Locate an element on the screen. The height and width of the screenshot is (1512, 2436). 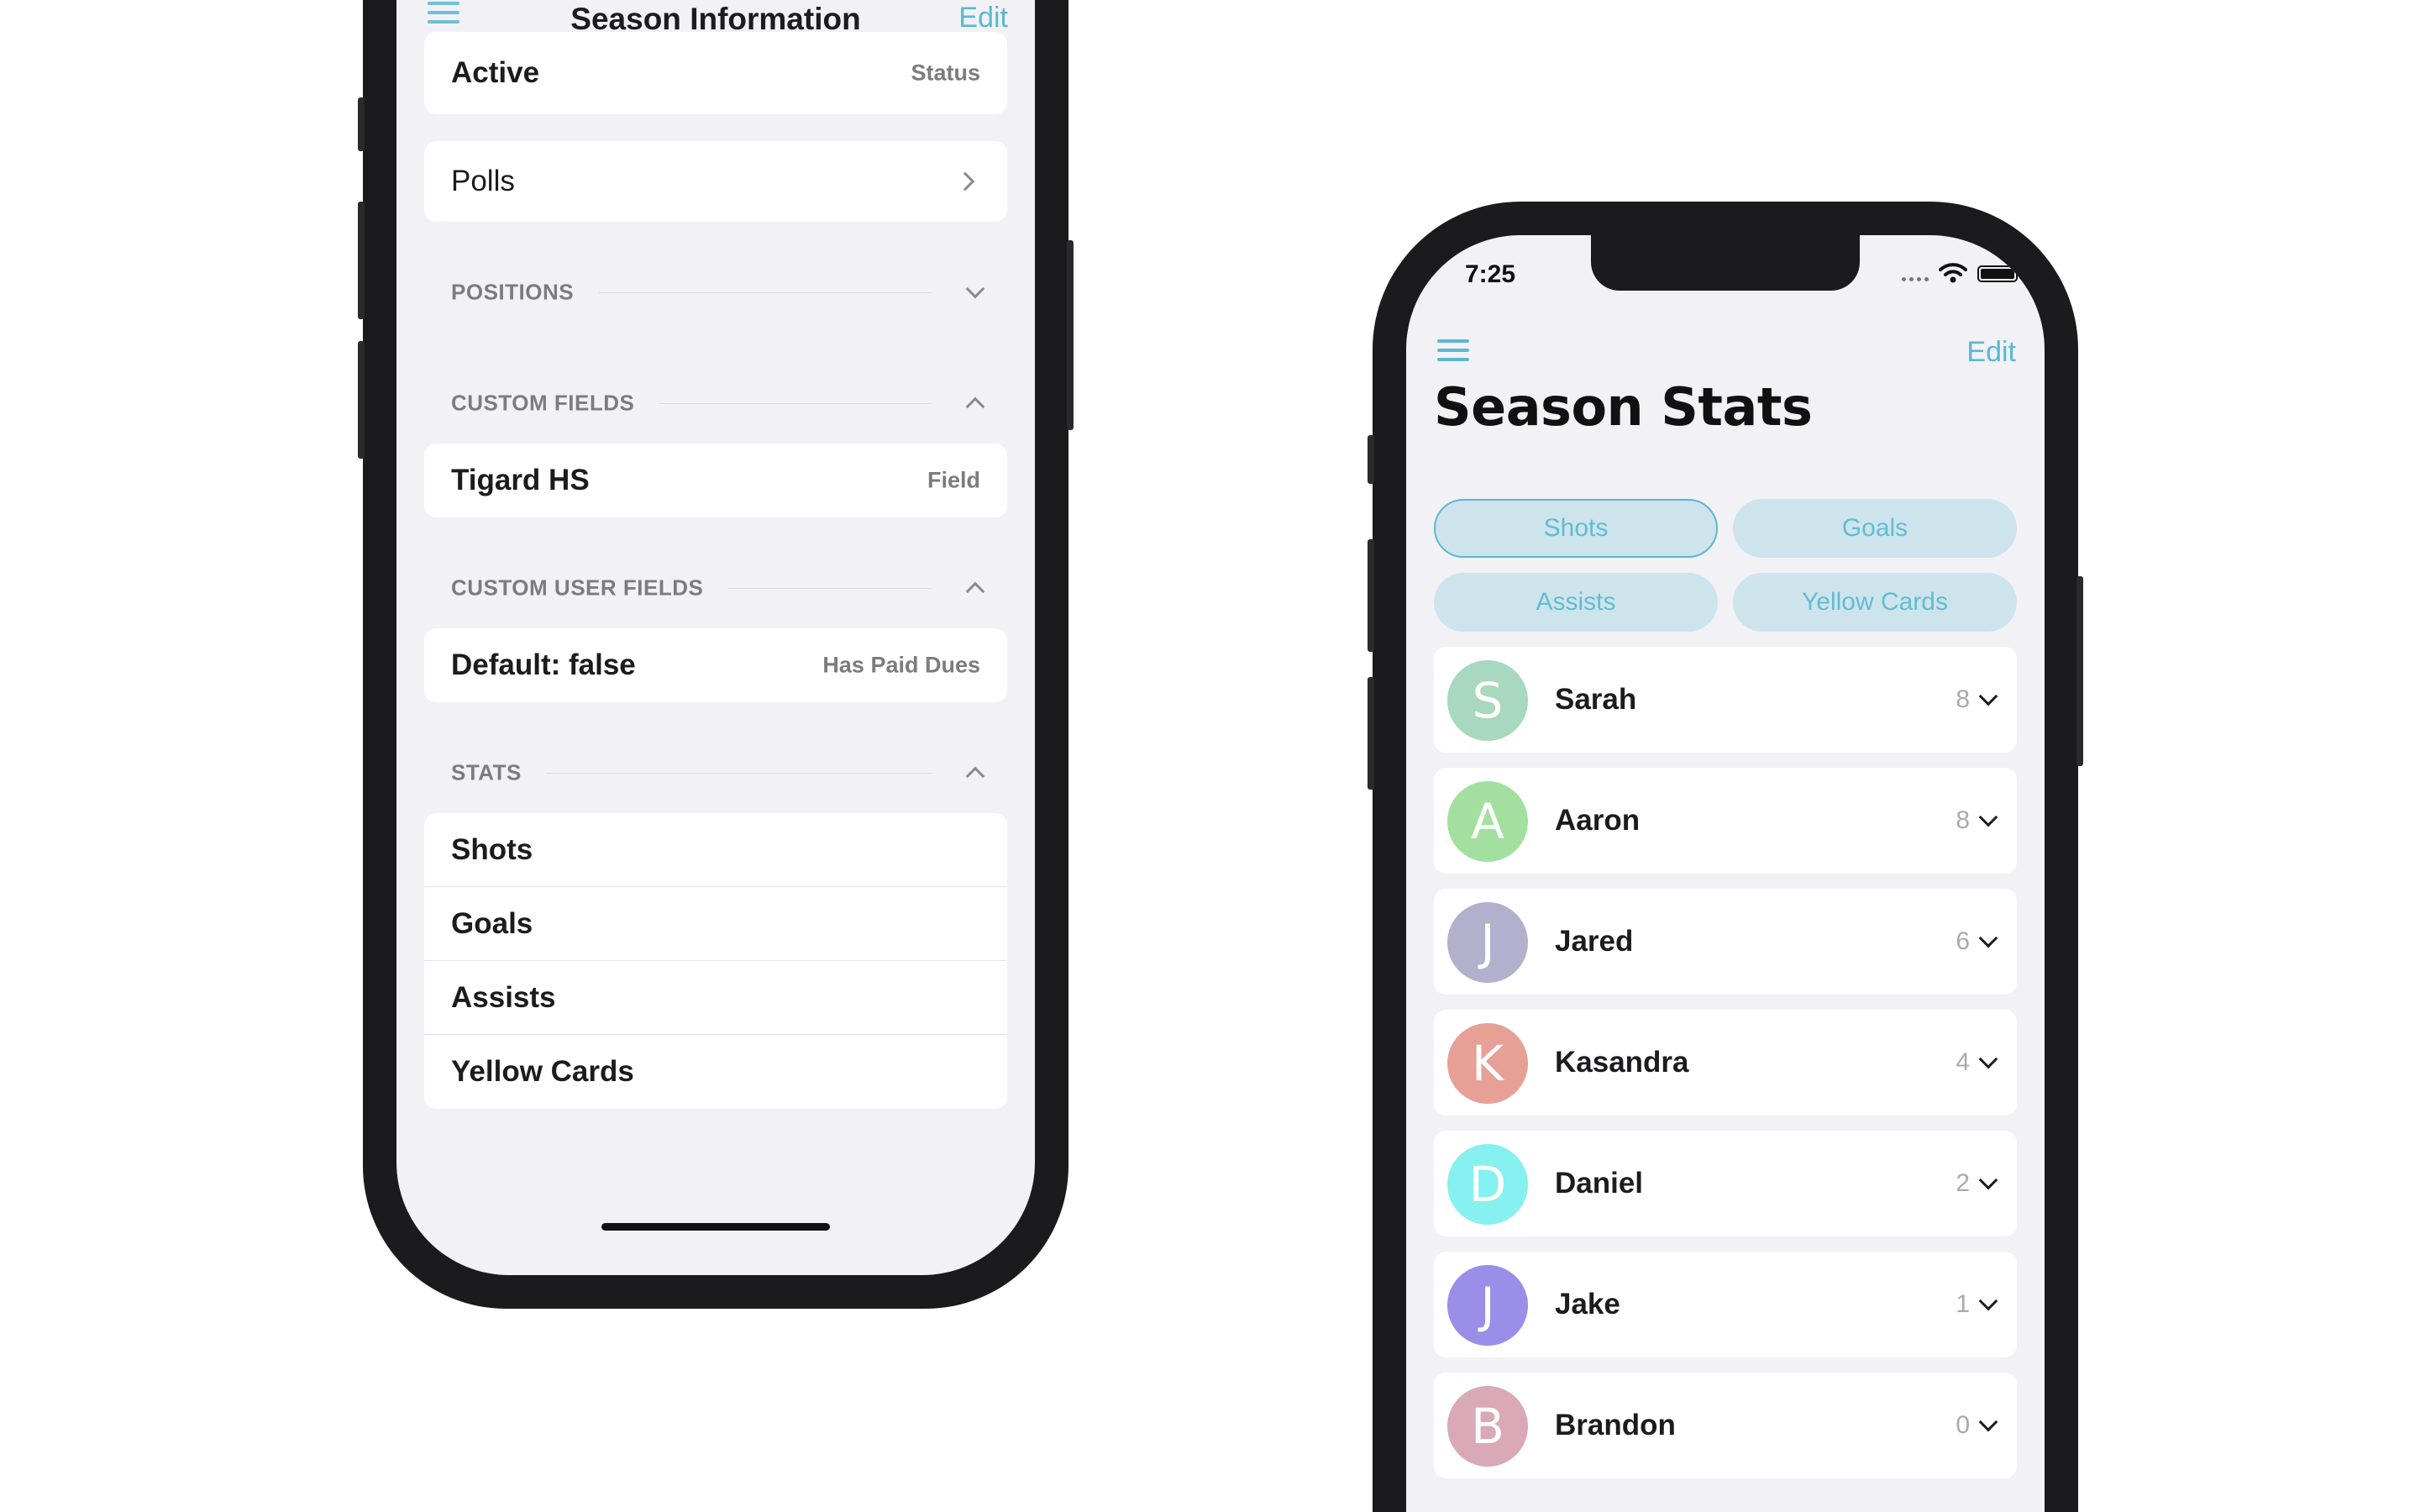
filter-assists: Assists is located at coordinates (1576, 602).